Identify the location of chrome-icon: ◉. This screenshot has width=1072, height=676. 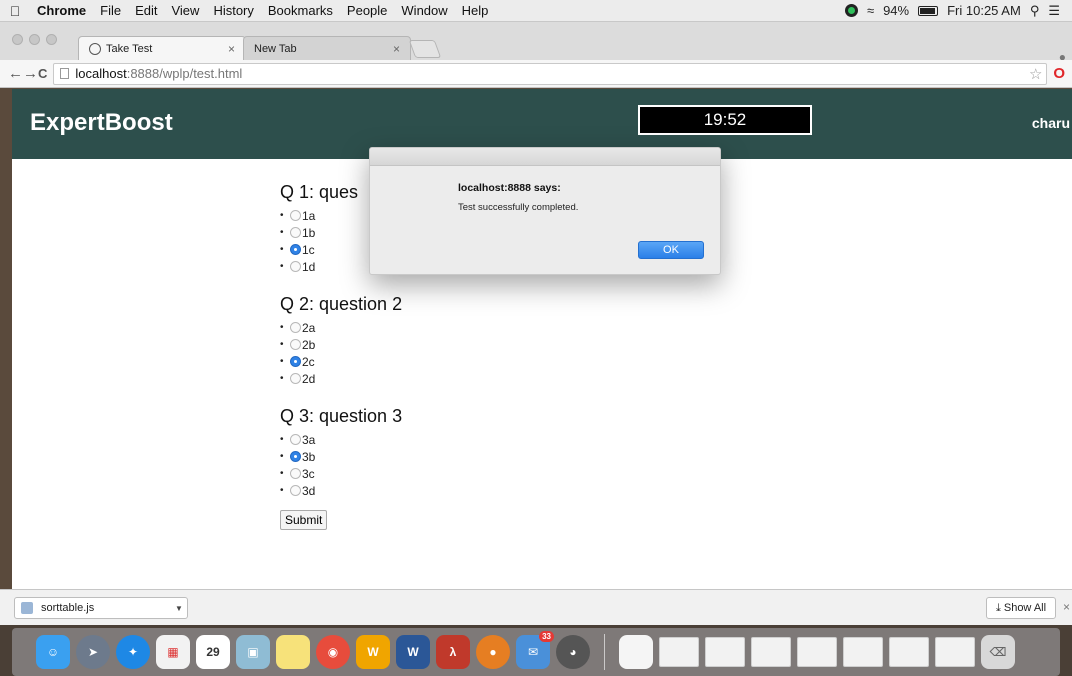
(333, 652).